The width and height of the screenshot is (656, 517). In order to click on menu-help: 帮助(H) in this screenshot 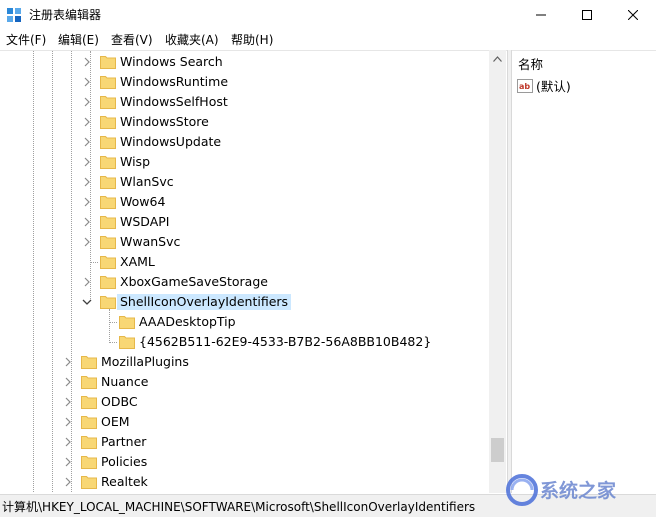, I will do `click(252, 40)`.